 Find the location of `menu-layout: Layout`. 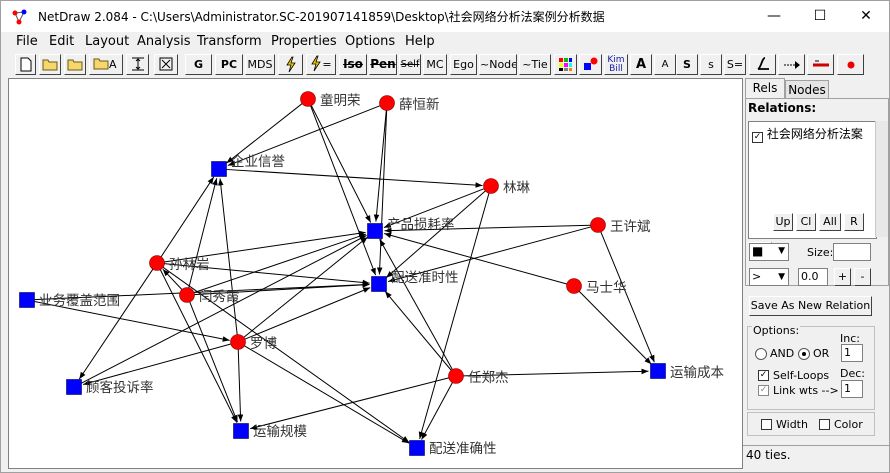

menu-layout: Layout is located at coordinates (107, 41).